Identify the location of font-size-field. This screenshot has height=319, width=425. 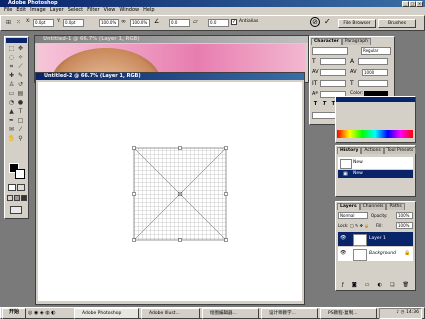
(333, 61).